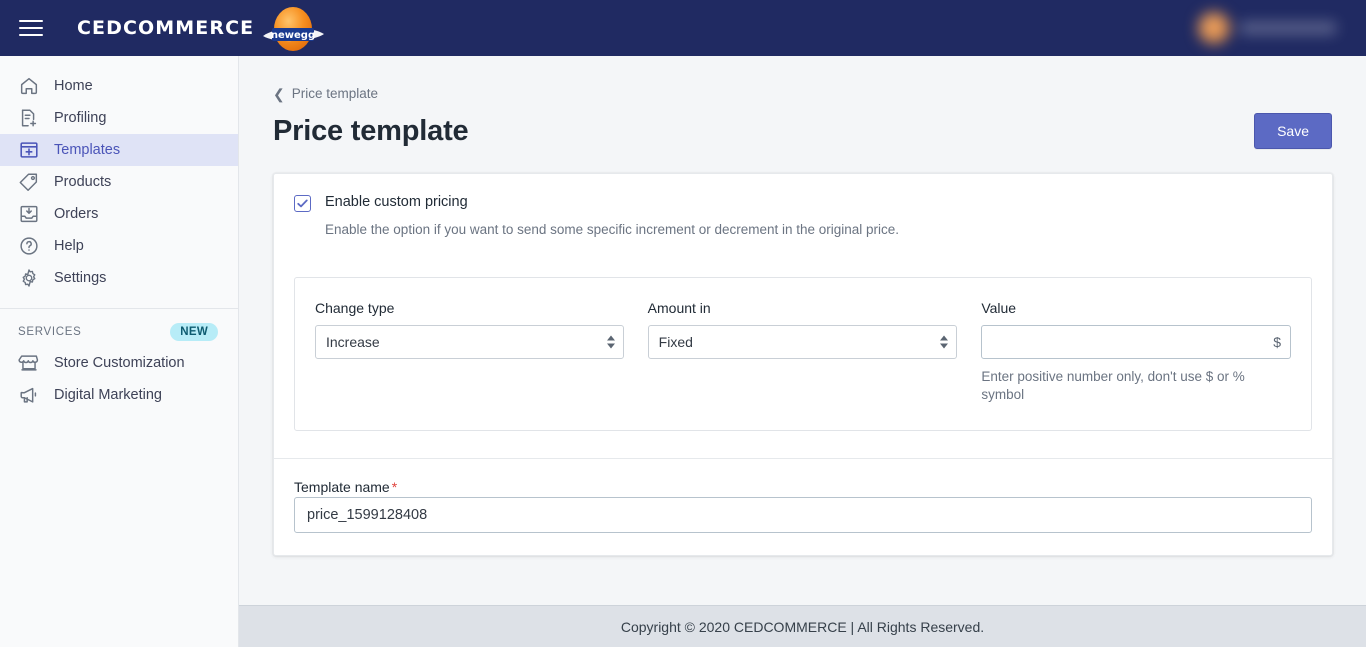  Describe the element at coordinates (80, 118) in the screenshot. I see `sidebar-item-label: Profiling` at that location.